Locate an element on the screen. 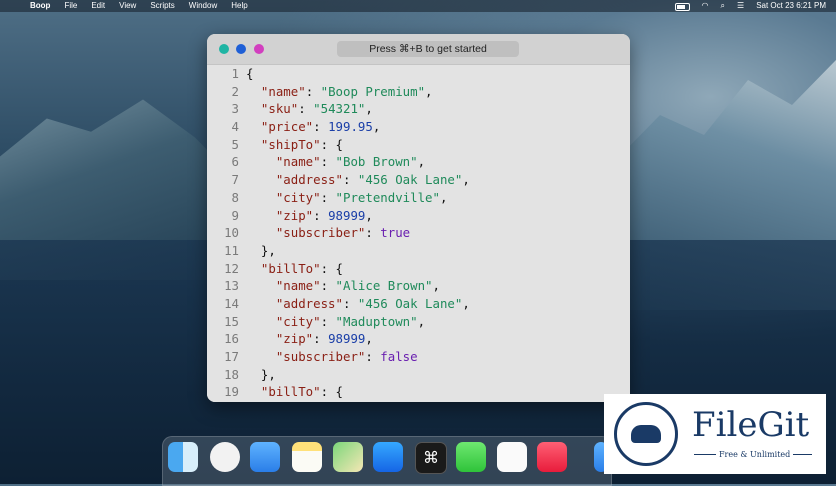  app-store-icon is located at coordinates (388, 457).